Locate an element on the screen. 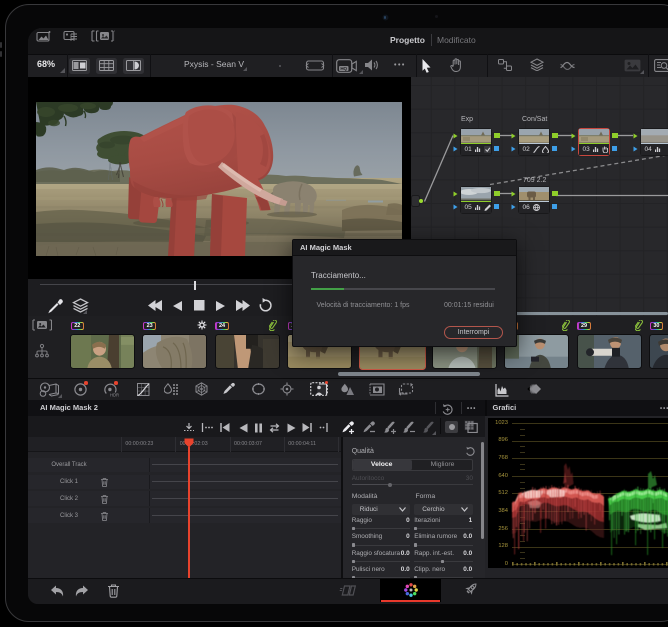 The image size is (668, 627). svg-text: HDR is located at coordinates (114, 394).